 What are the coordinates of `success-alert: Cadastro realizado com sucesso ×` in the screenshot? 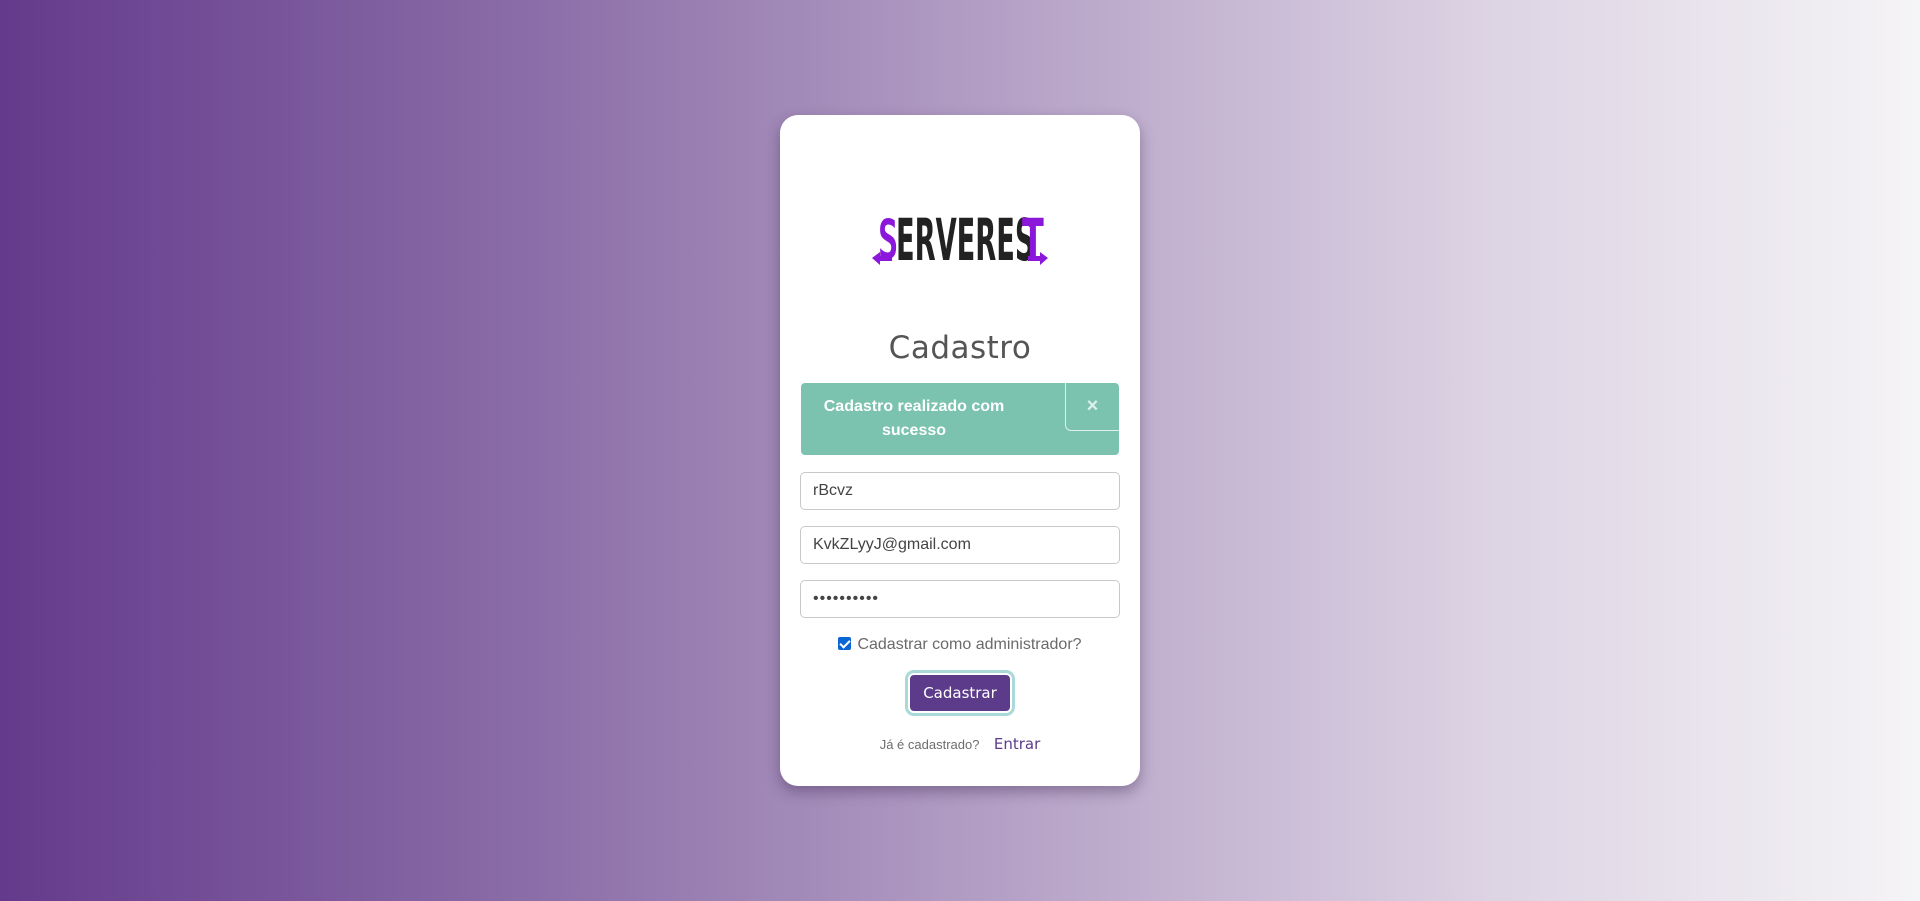 It's located at (960, 419).